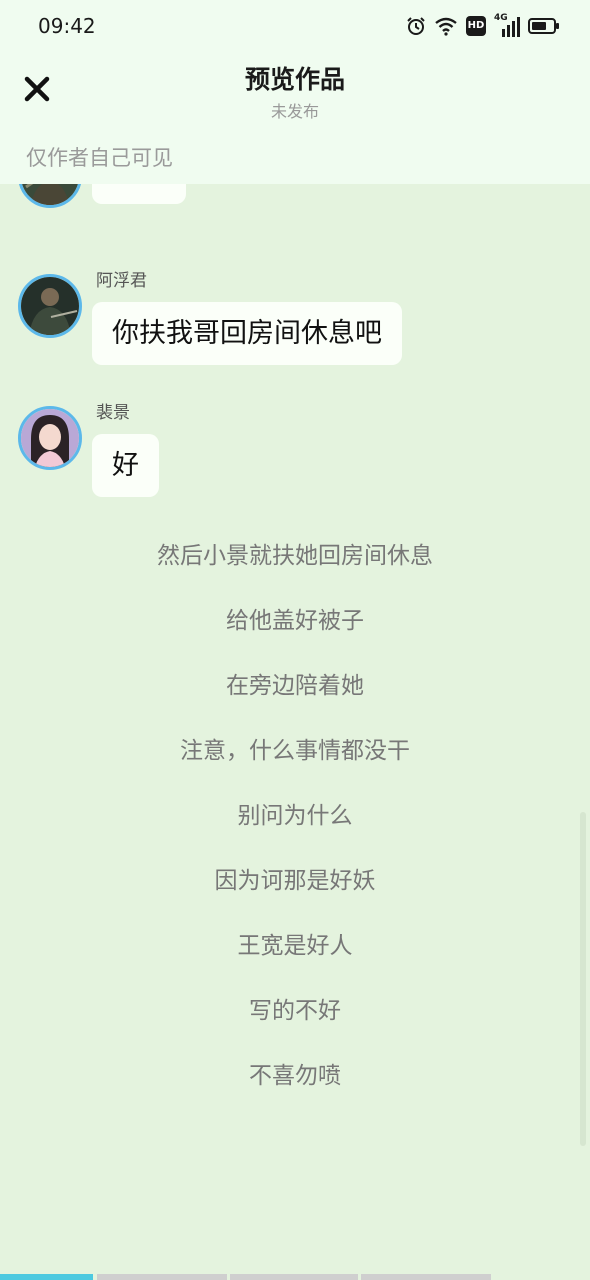 Image resolution: width=590 pixels, height=1280 pixels. Describe the element at coordinates (295, 881) in the screenshot. I see `narration-line: 因为诃那是好妖` at that location.